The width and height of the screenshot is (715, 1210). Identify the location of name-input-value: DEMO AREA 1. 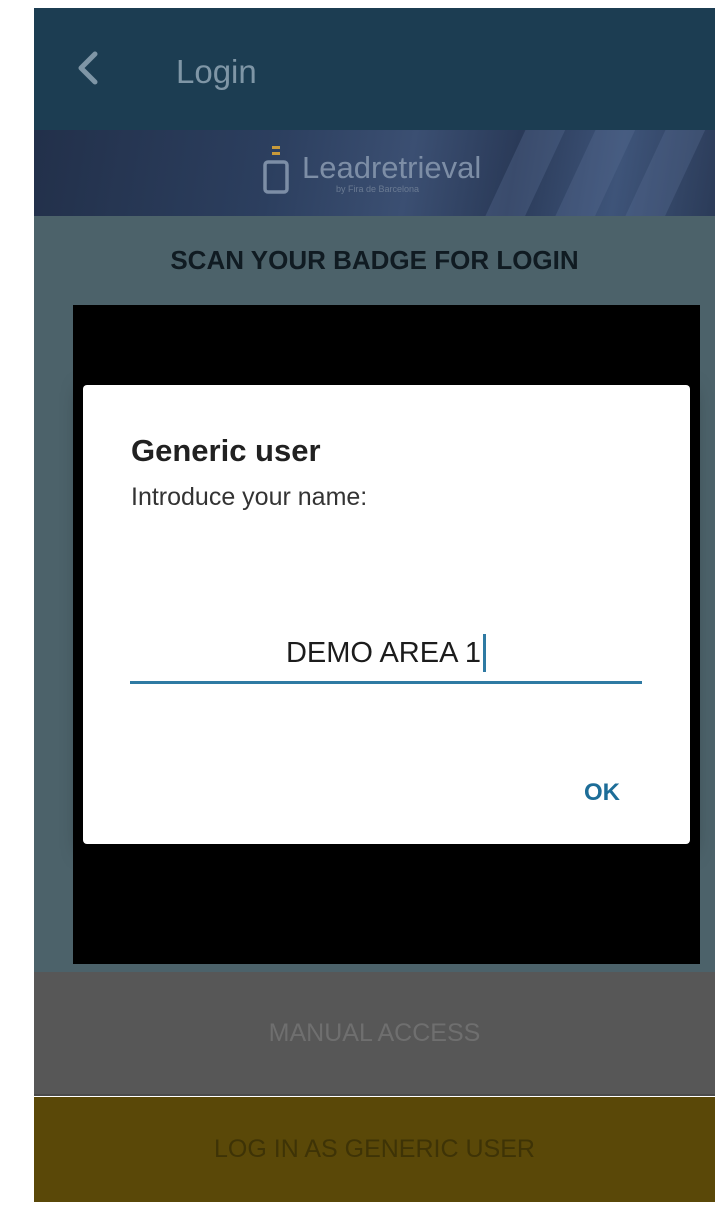
(383, 653).